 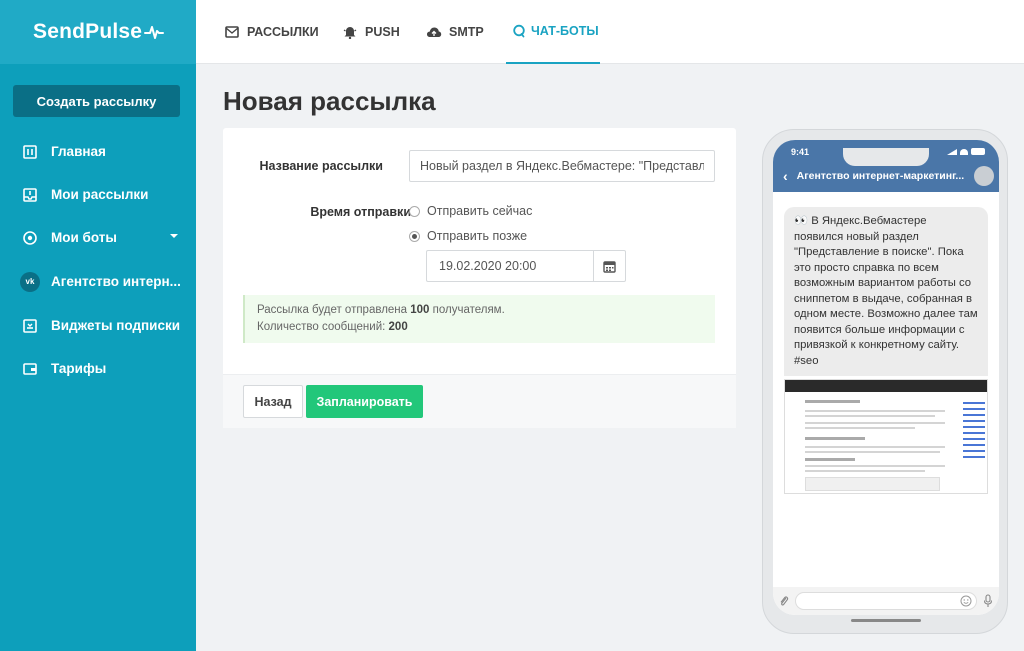 I want to click on calendar-icon, so click(x=609, y=266).